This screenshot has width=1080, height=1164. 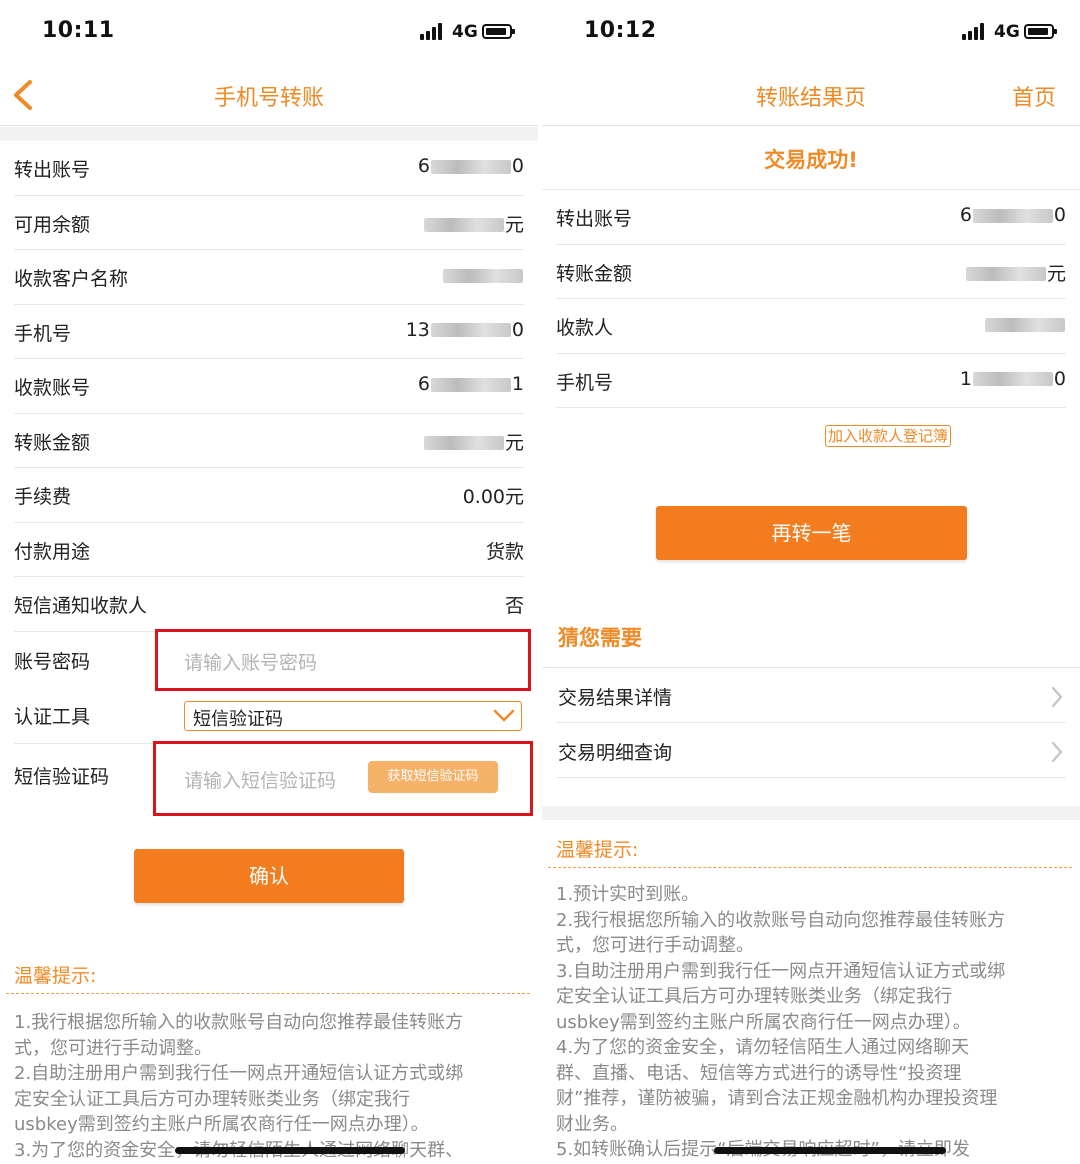 I want to click on row-value: 13 0, so click(x=465, y=330).